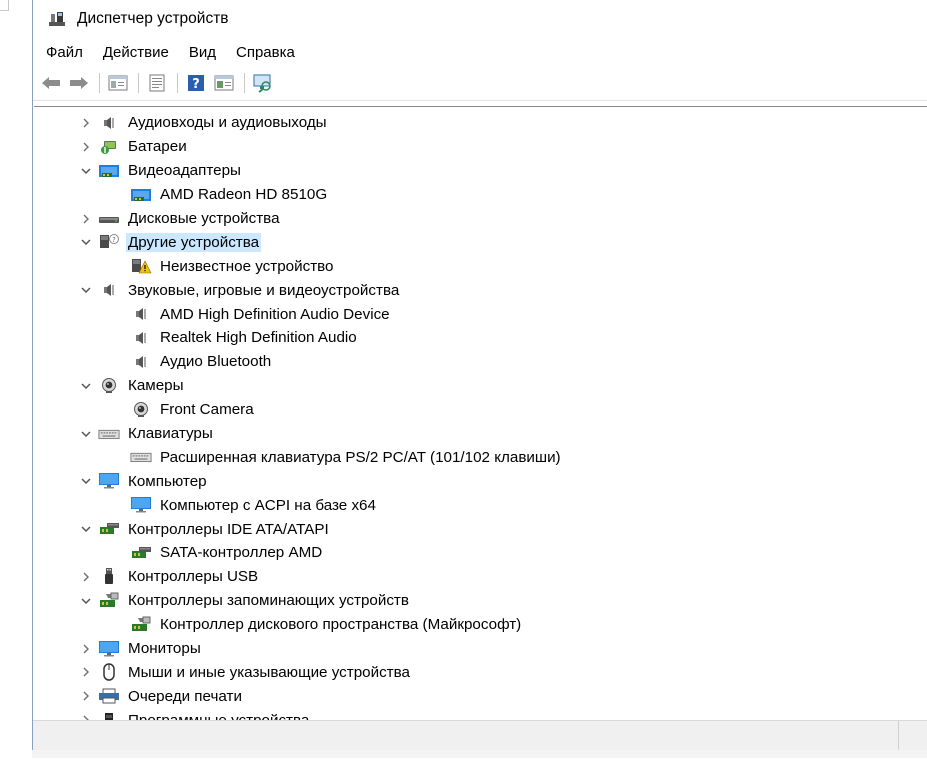 The width and height of the screenshot is (927, 771). I want to click on device-tree-label: Realtek High Definition Audio, so click(258, 338).